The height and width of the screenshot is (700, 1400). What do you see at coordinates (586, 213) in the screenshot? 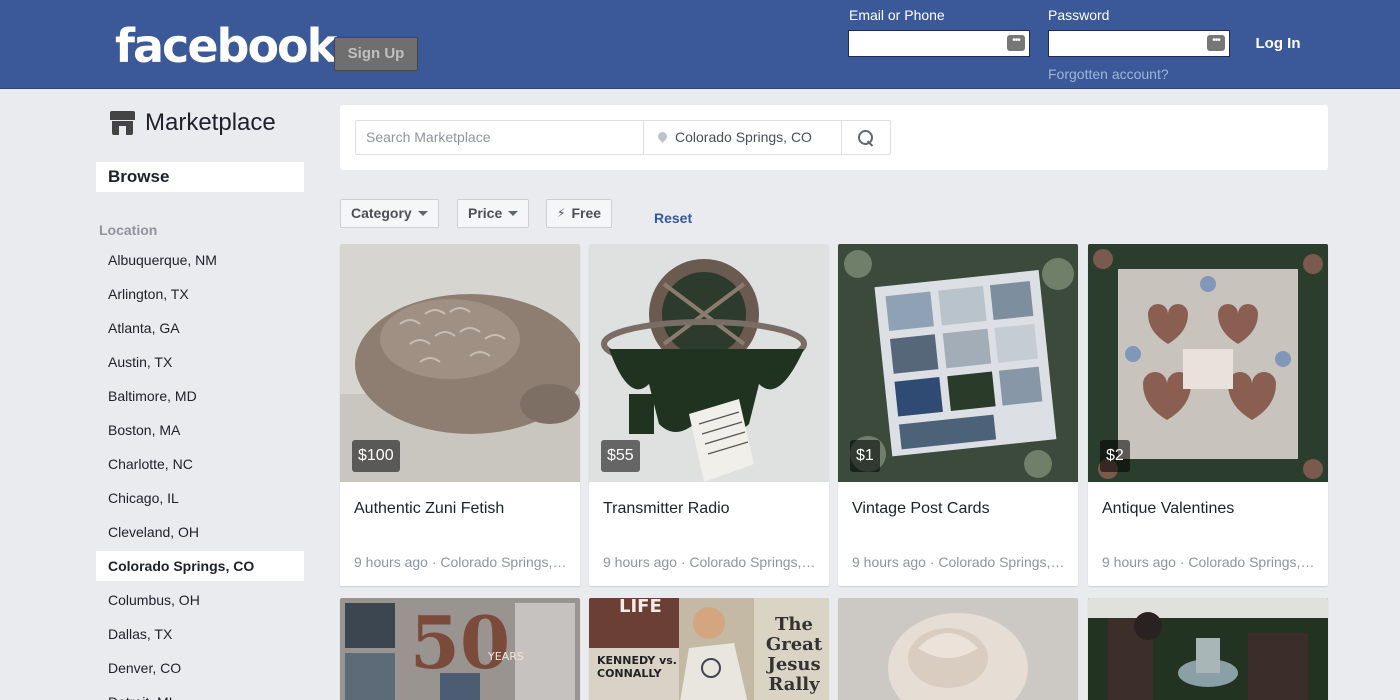
I see `free-label: Free` at bounding box center [586, 213].